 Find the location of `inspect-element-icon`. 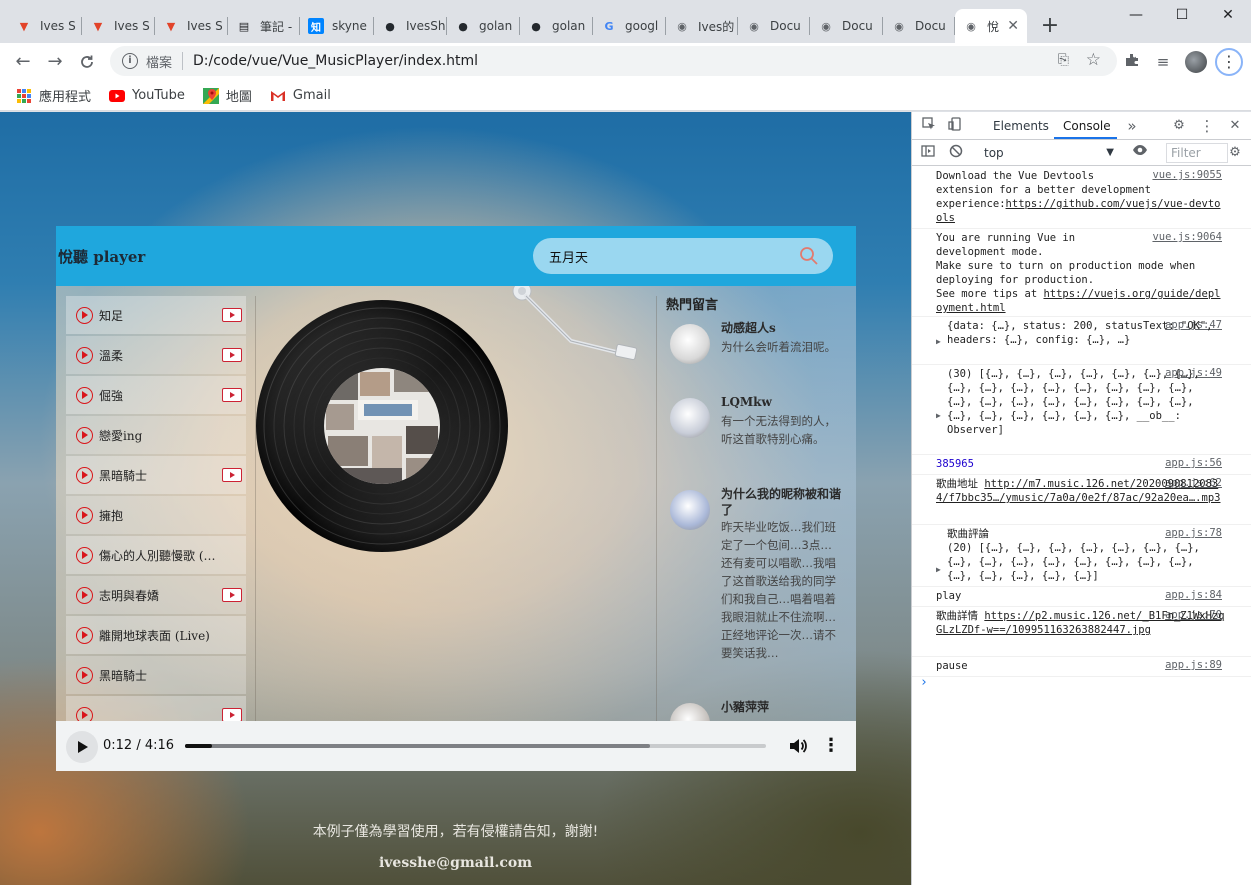

inspect-element-icon is located at coordinates (929, 126).